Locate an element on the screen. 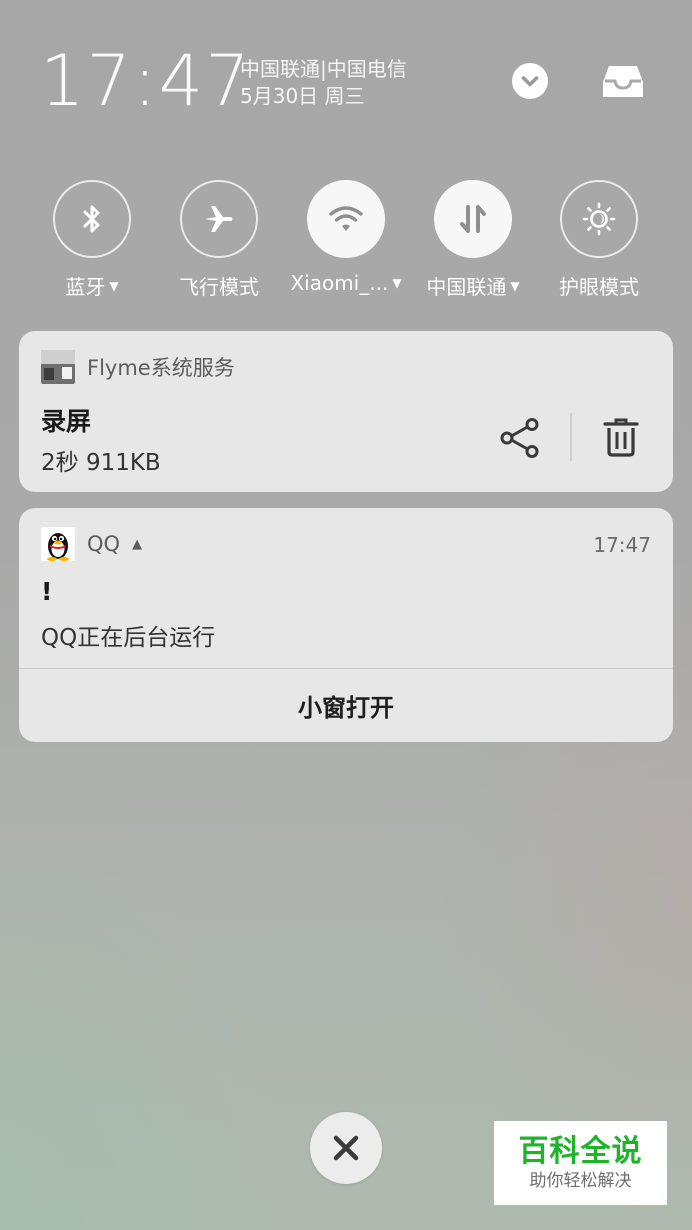 The height and width of the screenshot is (1230, 692). date-label: 5月30日 周三 is located at coordinates (302, 96).